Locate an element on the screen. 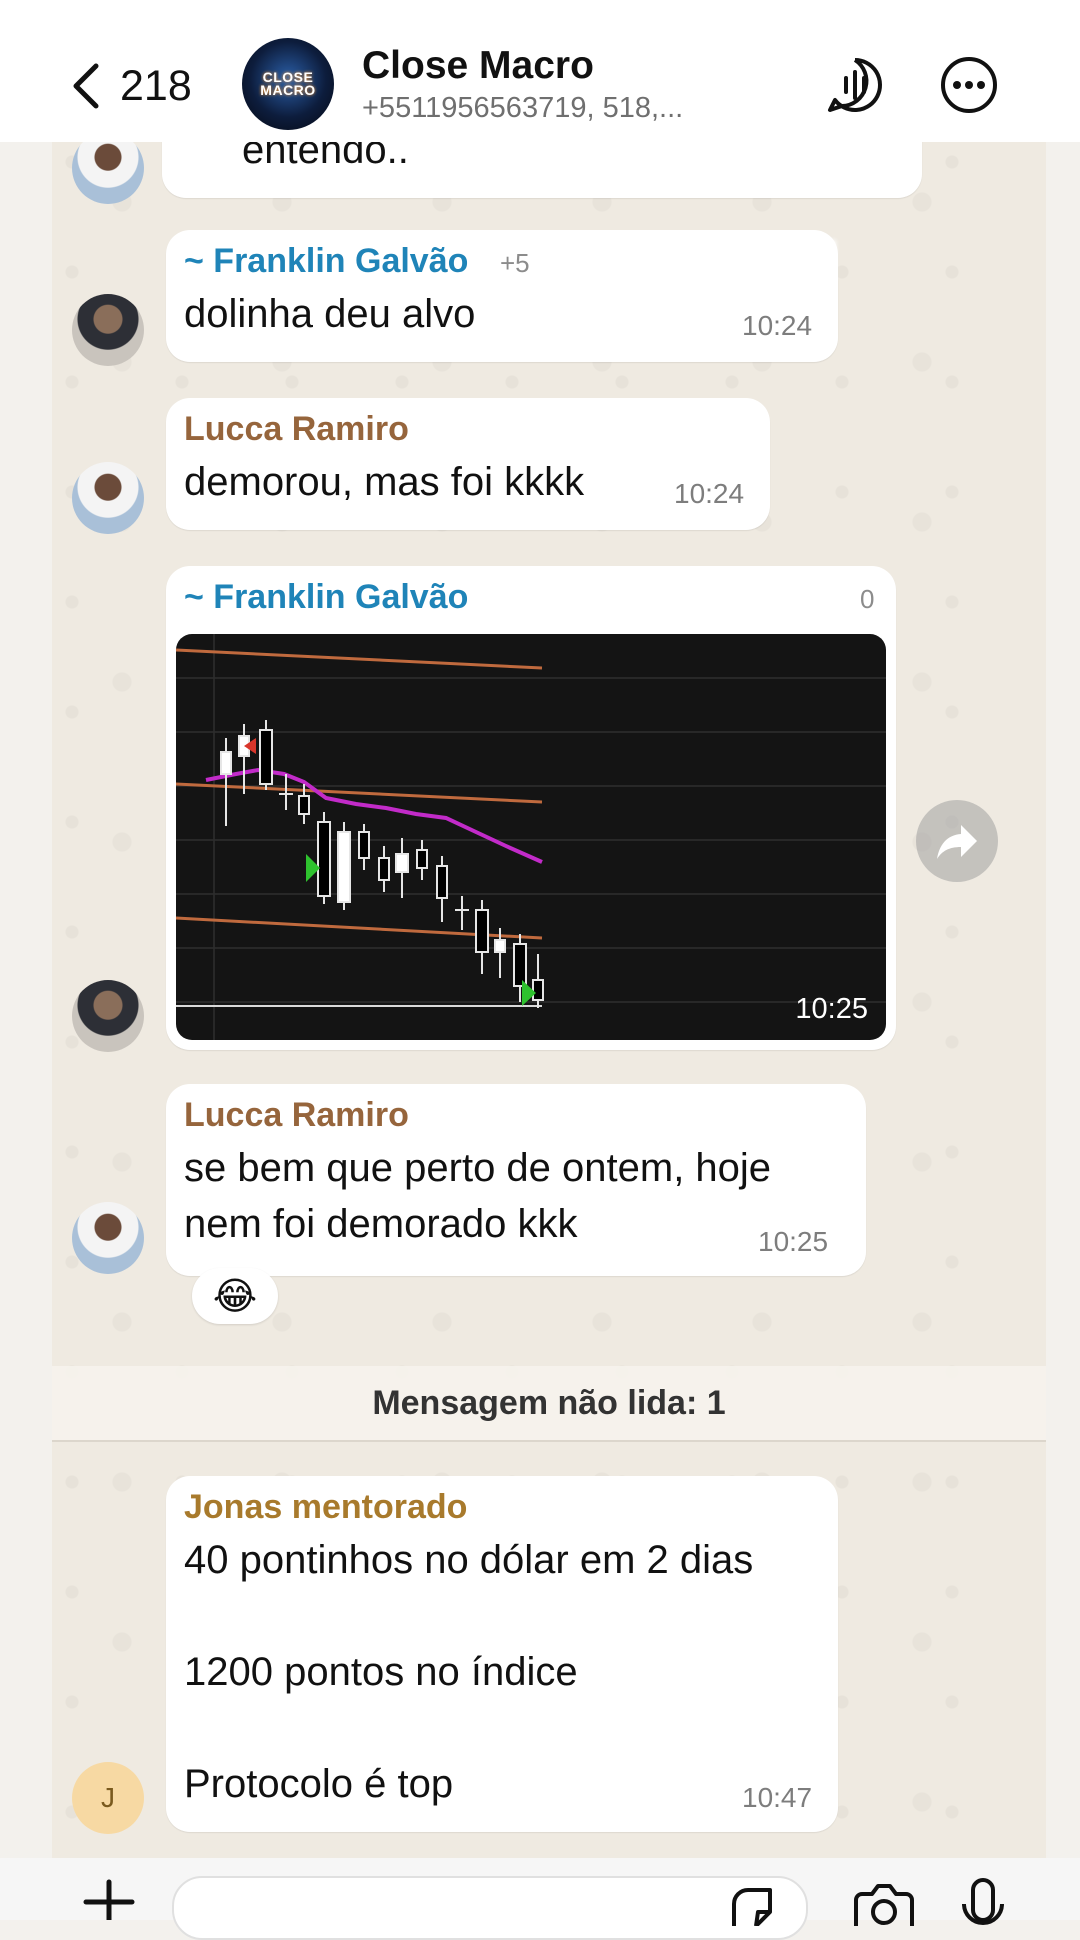 The height and width of the screenshot is (1940, 1080). unread-label: Mensagem não lida: 1 is located at coordinates (549, 1402).